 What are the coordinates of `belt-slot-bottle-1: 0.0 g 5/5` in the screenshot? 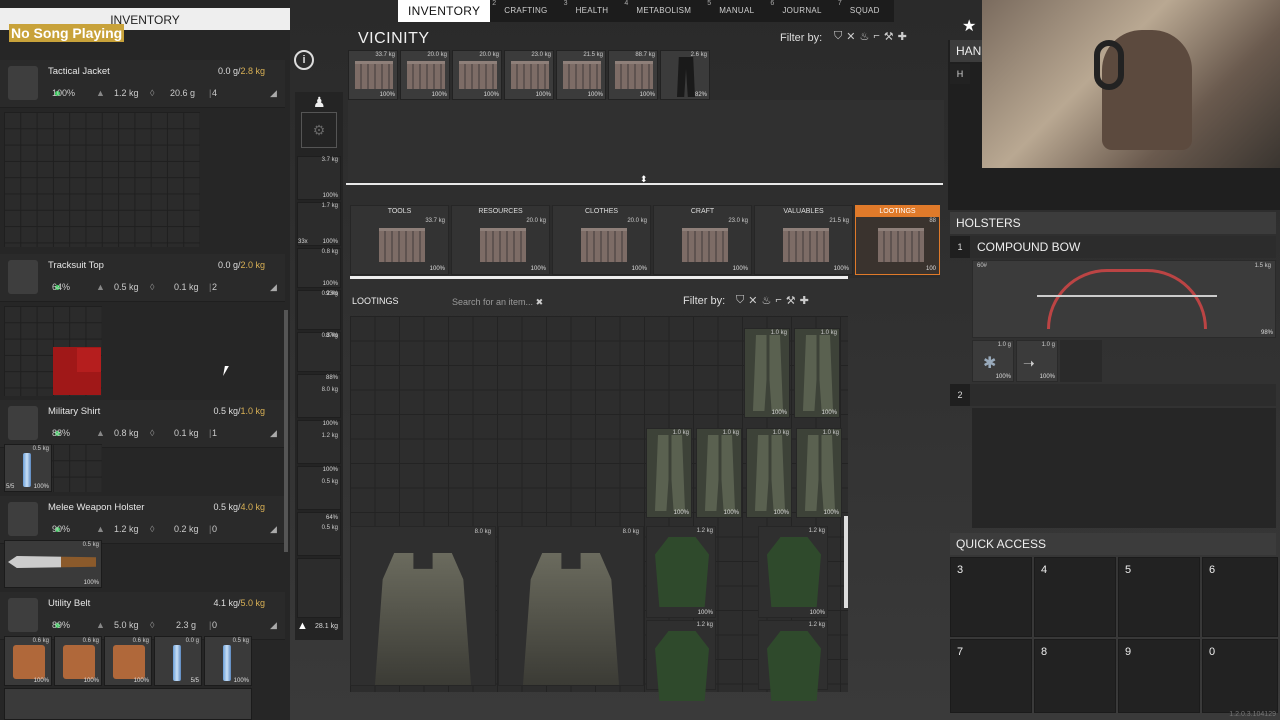 It's located at (178, 661).